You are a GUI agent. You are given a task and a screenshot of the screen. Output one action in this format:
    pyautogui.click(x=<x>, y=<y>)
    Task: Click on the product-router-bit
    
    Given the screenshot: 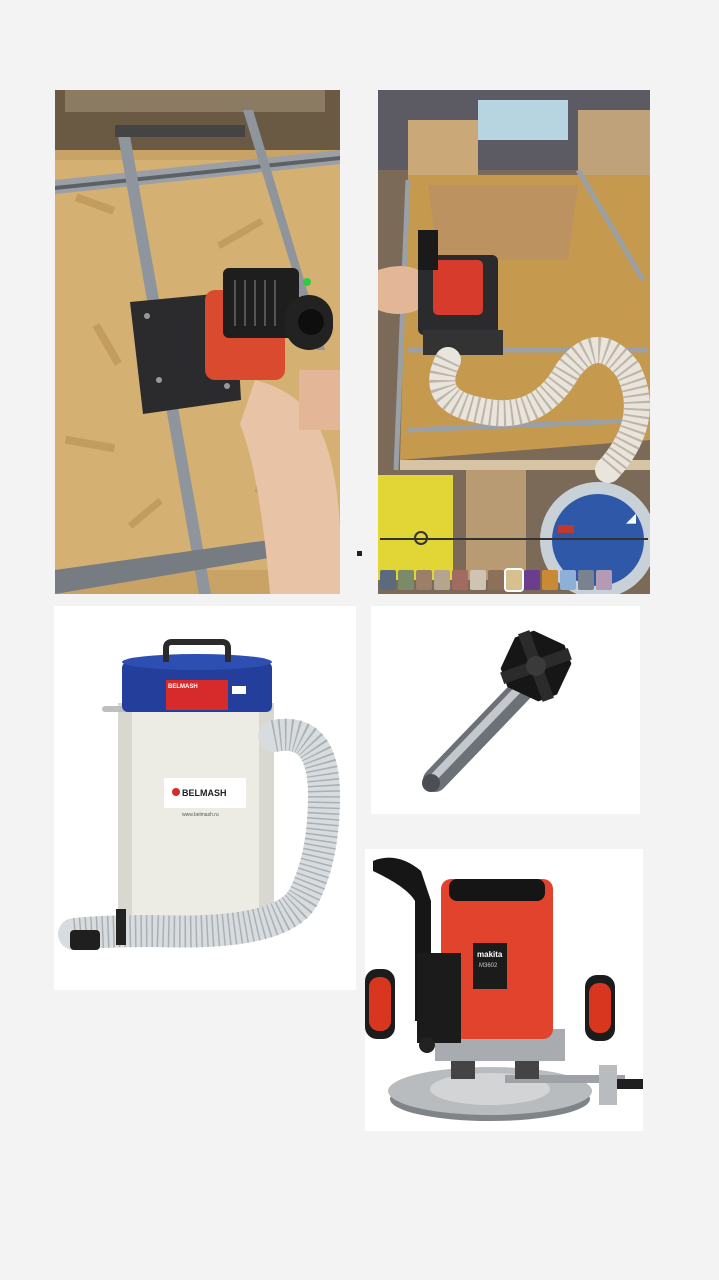 What is the action you would take?
    pyautogui.click(x=505, y=710)
    